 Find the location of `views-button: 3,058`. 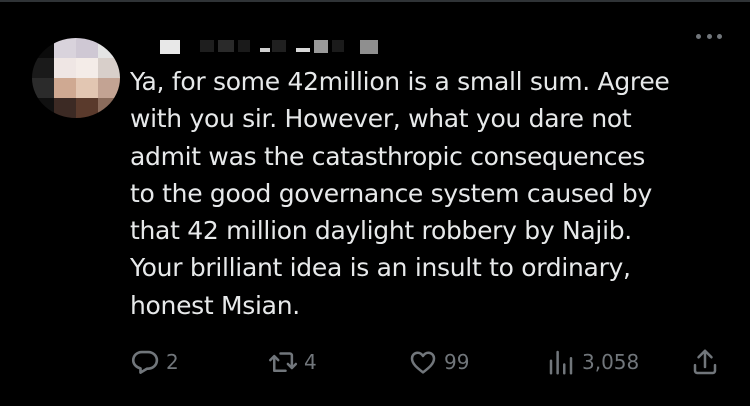

views-button: 3,058 is located at coordinates (592, 362).